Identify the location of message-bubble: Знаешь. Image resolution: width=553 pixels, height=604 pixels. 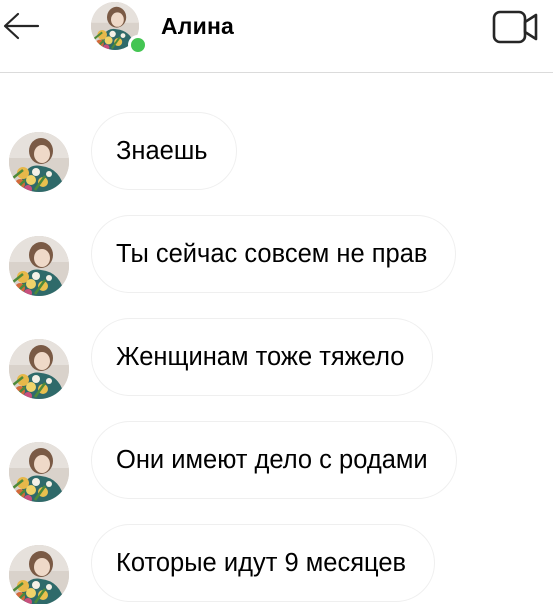
(164, 151).